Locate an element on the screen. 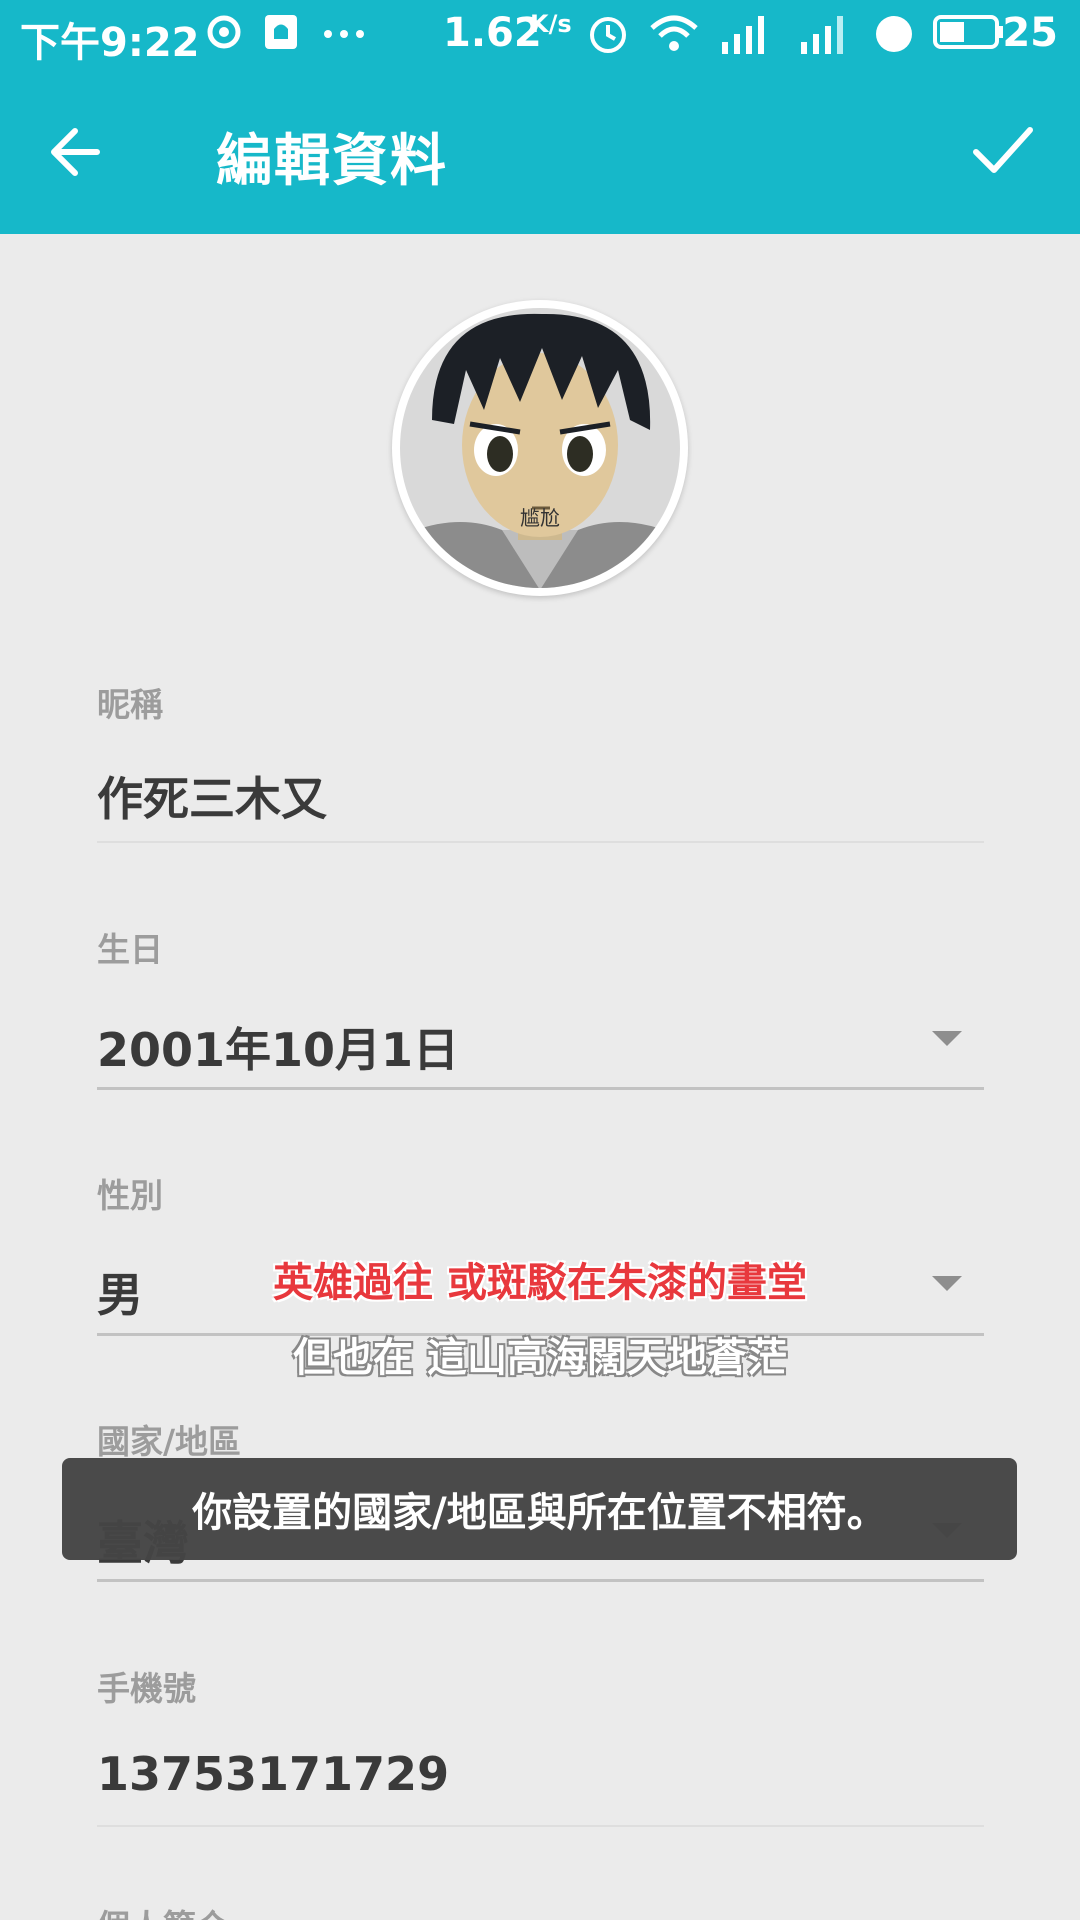  nickname-value: 作死三木又 is located at coordinates (212, 796).